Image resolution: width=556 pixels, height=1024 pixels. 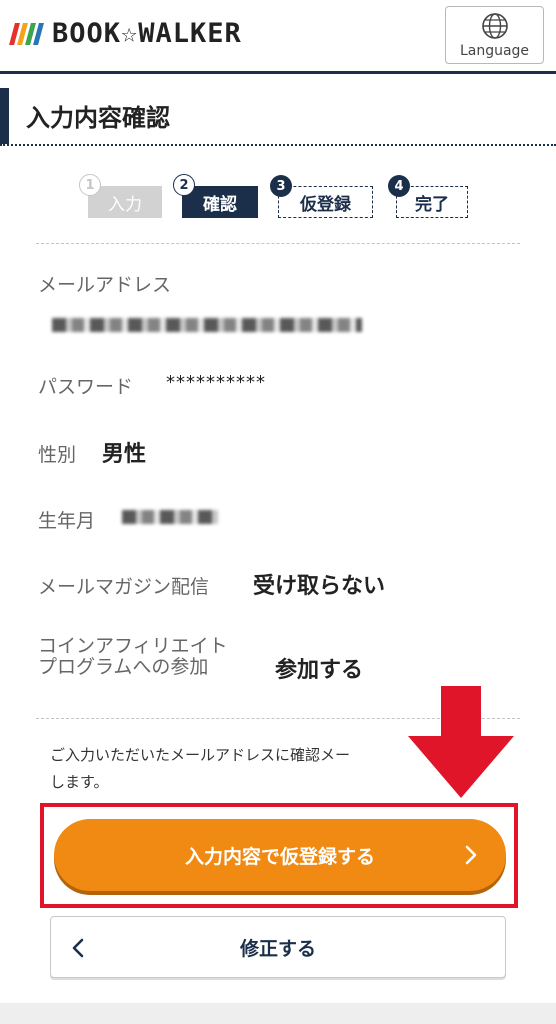 I want to click on birth-label: 生年月, so click(x=67, y=521).